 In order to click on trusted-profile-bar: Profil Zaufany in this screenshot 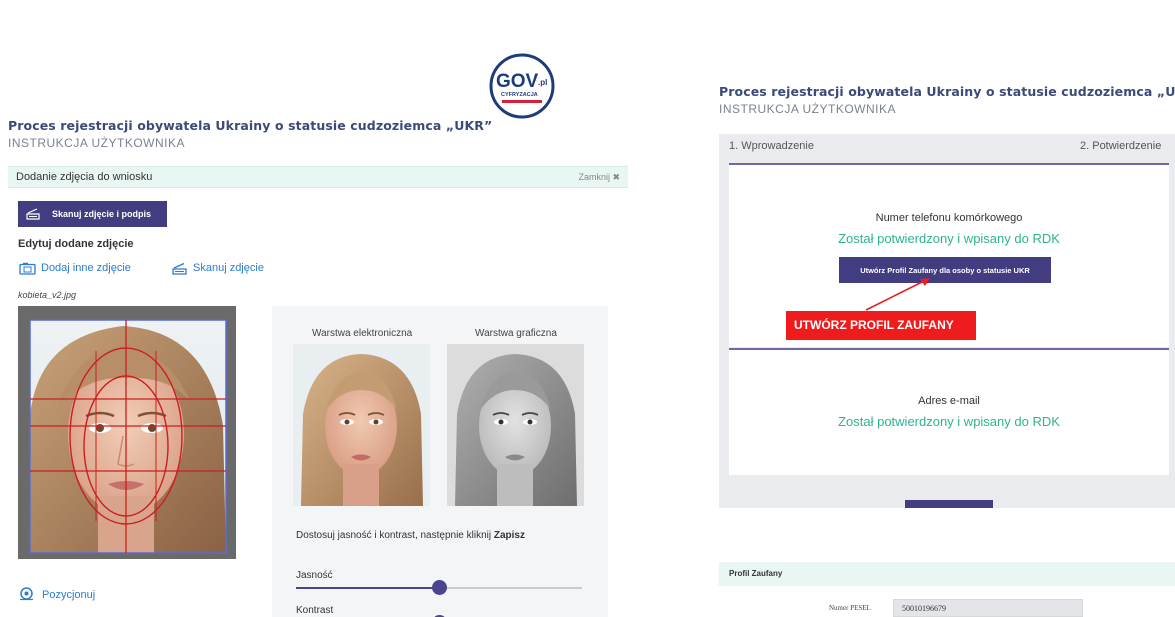, I will do `click(947, 574)`.